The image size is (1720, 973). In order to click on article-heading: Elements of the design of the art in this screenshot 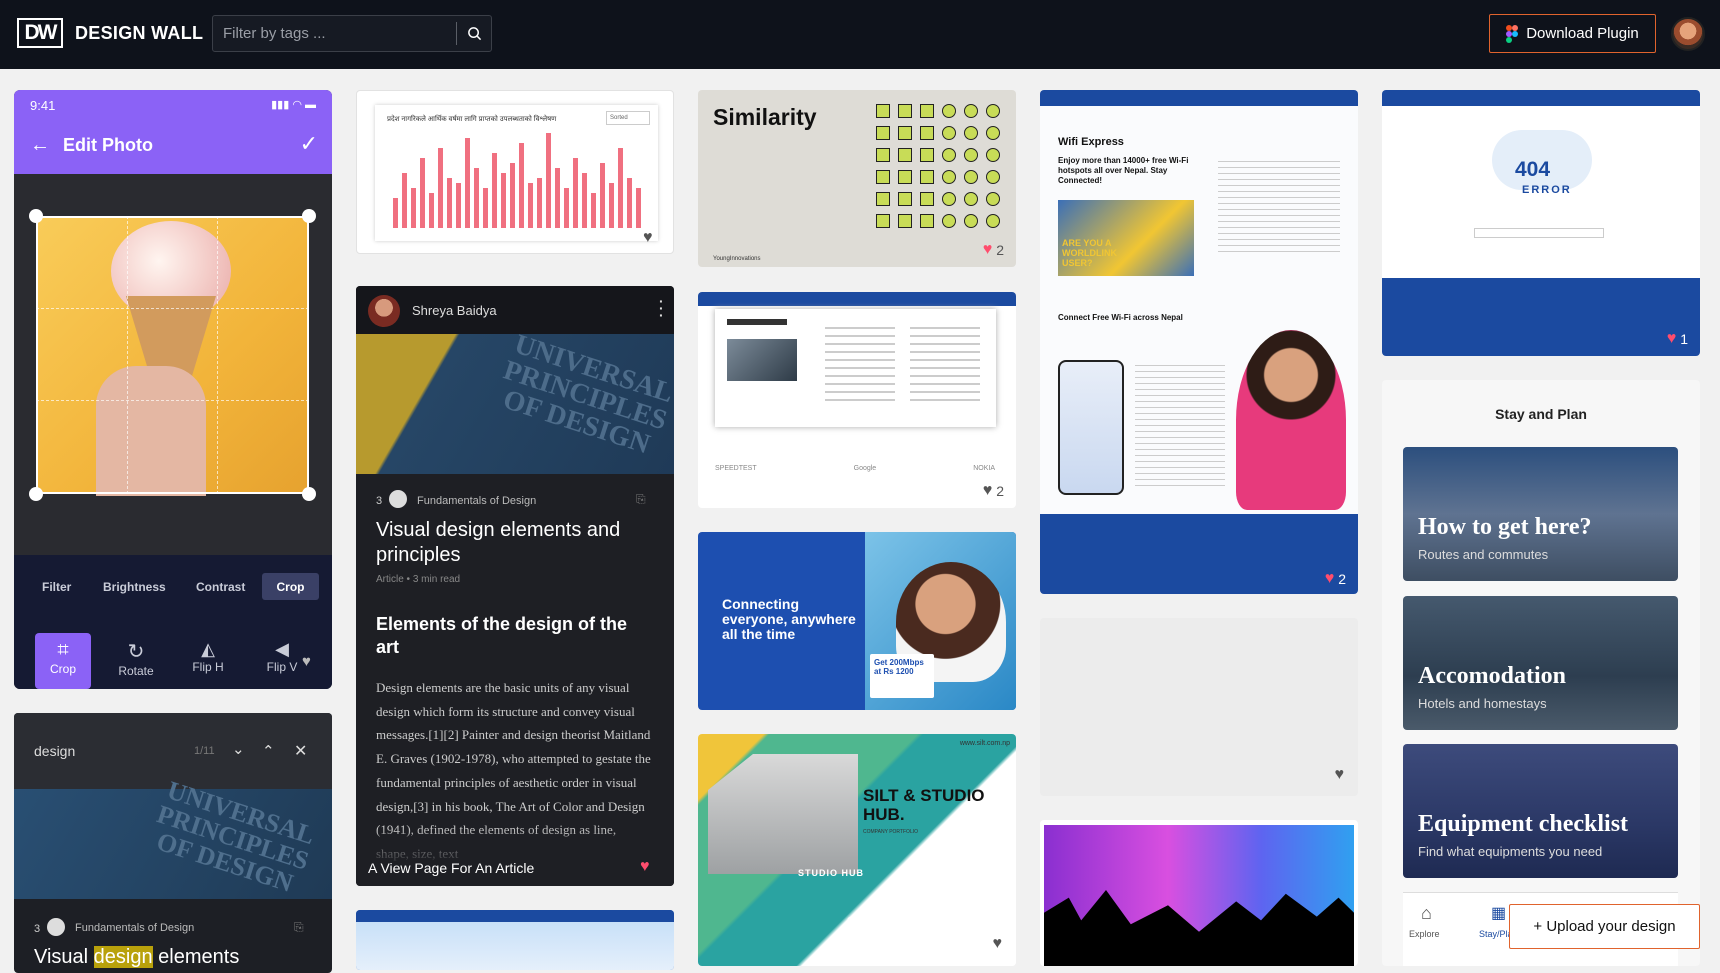, I will do `click(502, 635)`.